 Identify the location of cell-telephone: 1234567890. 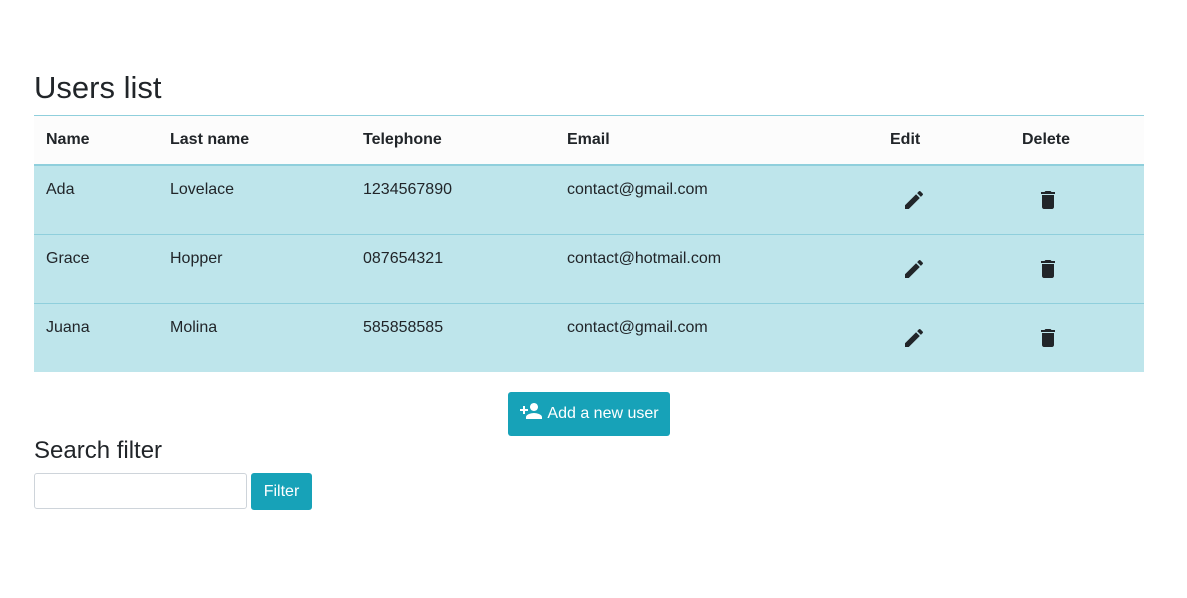
(407, 189).